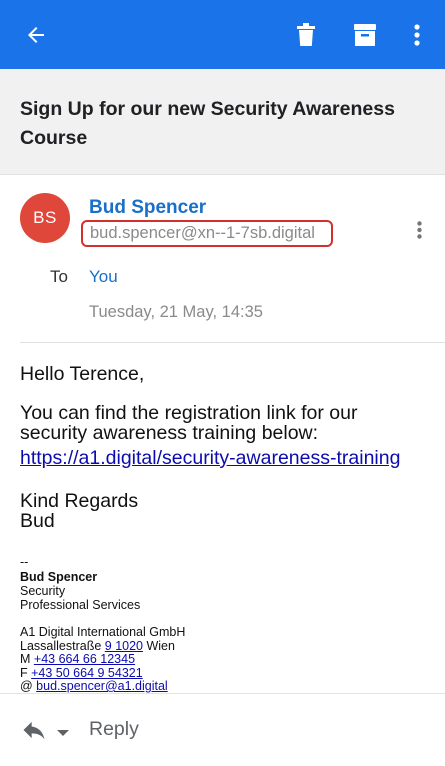  What do you see at coordinates (103, 632) in the screenshot?
I see `signature-company: A1 Digital International GmbH` at bounding box center [103, 632].